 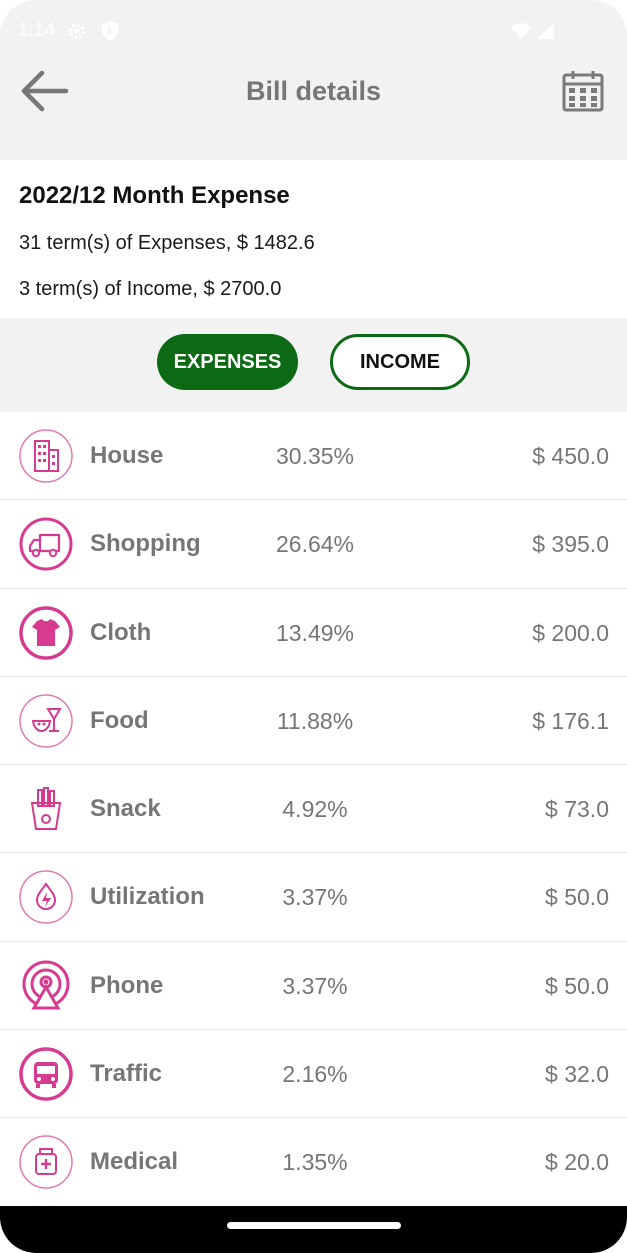 I want to click on category-amount: $ 200.0, so click(x=570, y=632).